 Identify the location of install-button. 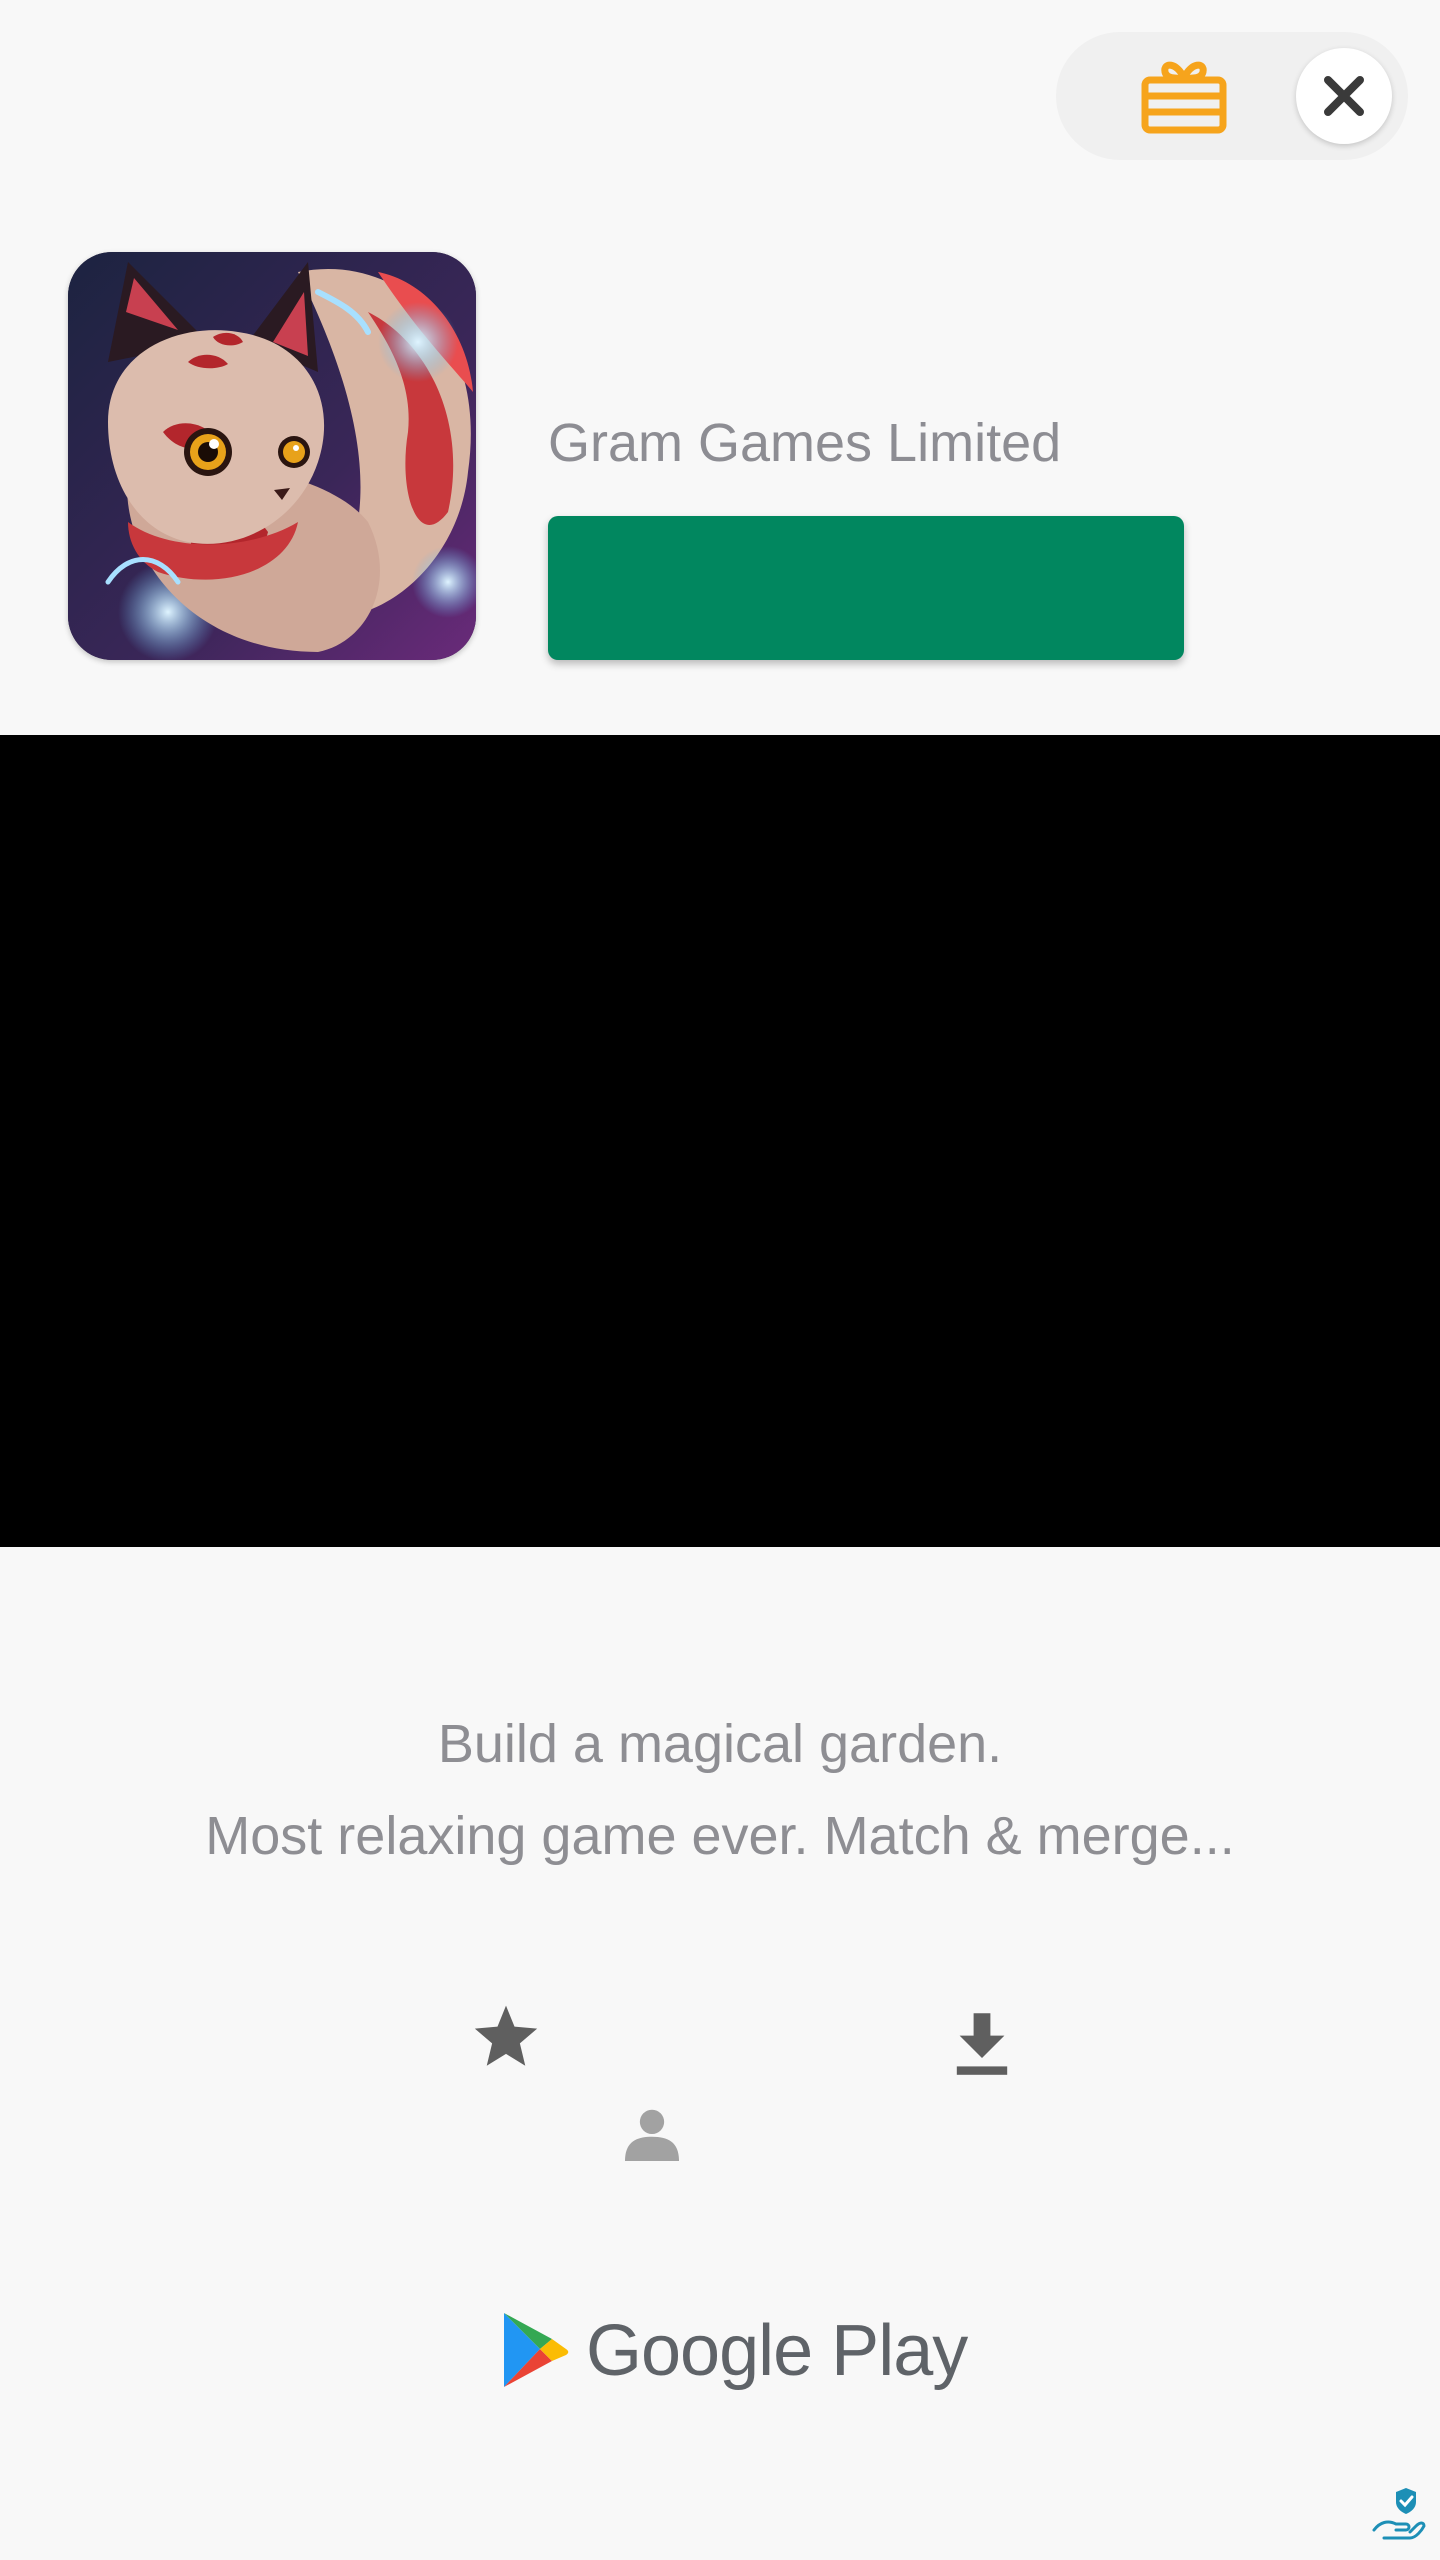
(866, 588).